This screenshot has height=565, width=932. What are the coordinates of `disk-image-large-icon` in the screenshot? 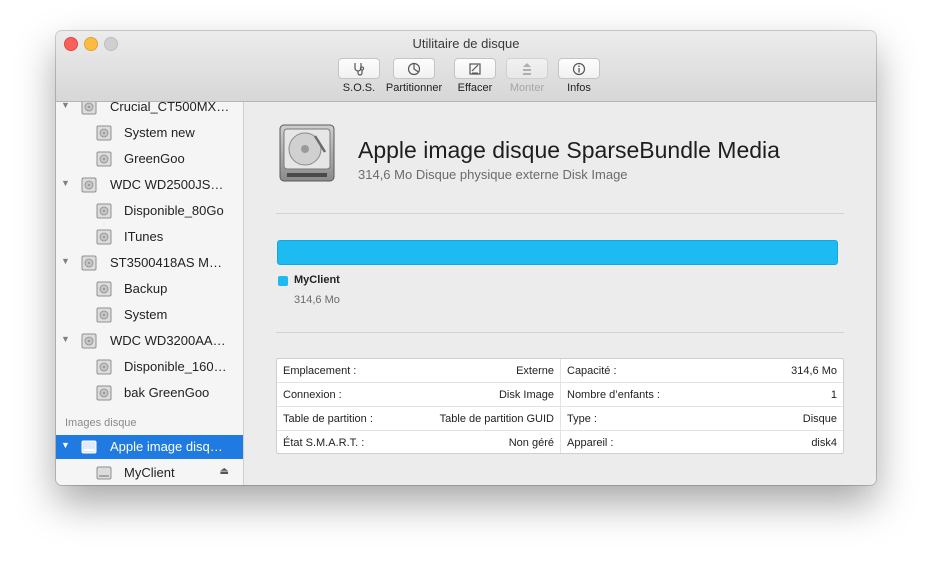 It's located at (307, 155).